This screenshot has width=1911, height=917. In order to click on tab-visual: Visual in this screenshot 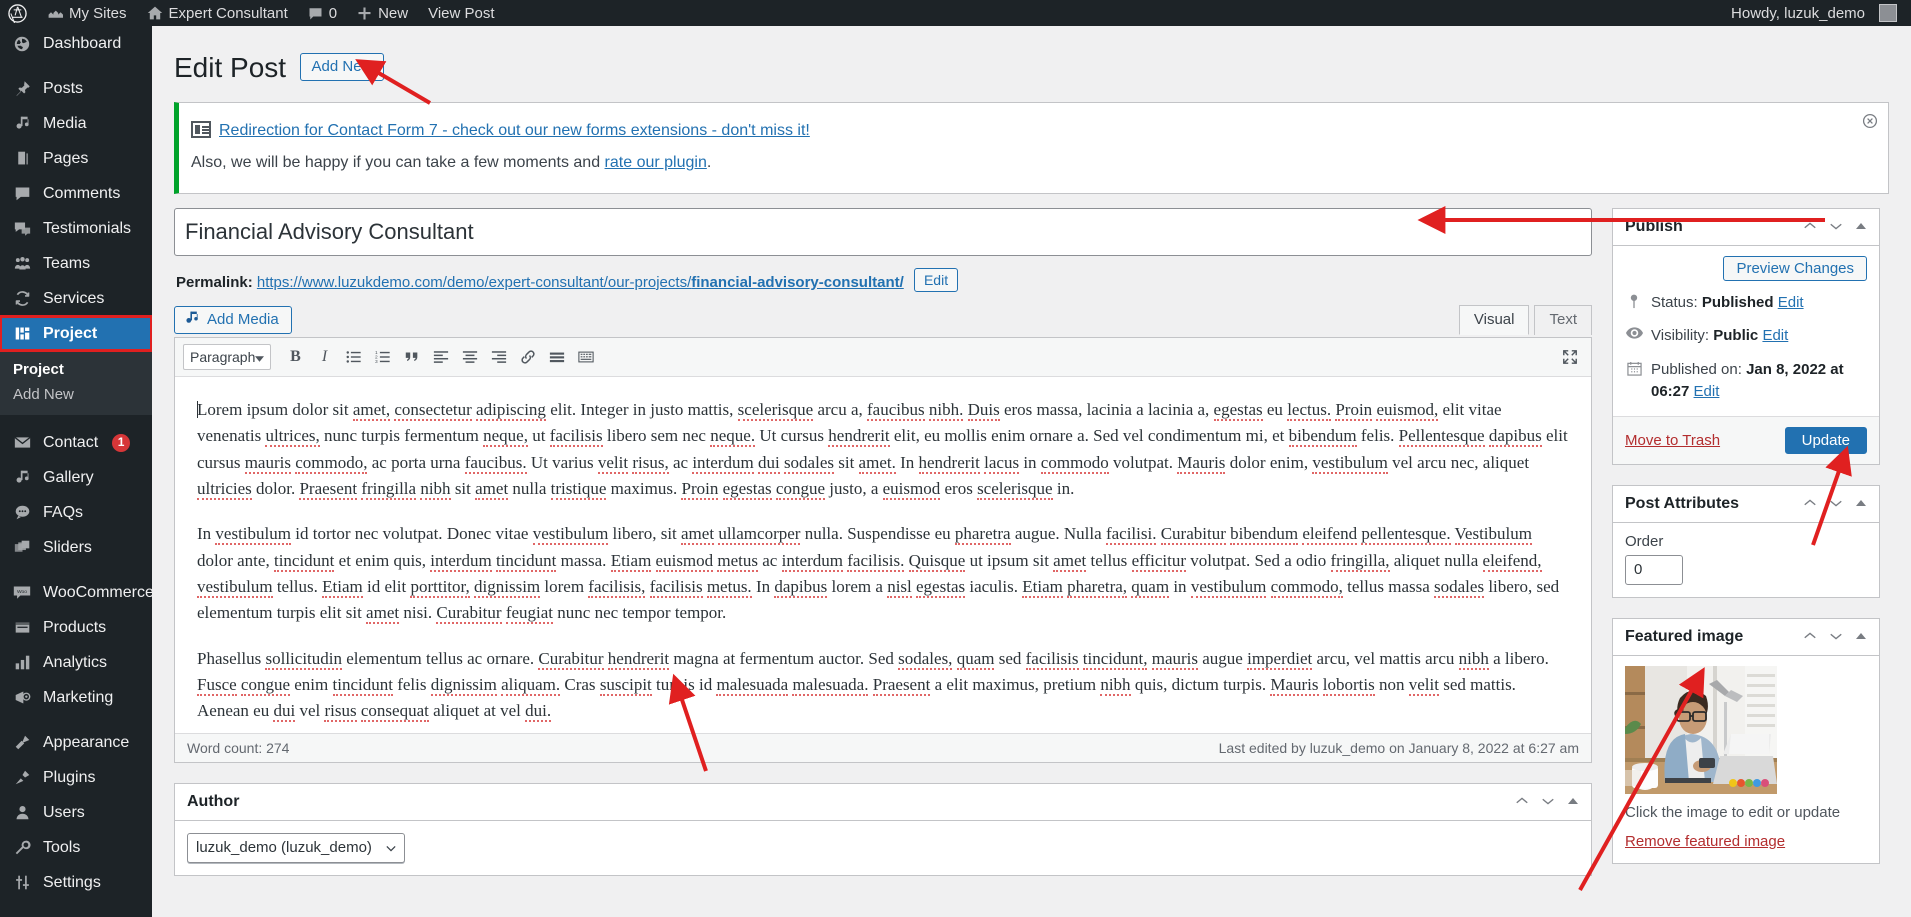, I will do `click(1494, 319)`.